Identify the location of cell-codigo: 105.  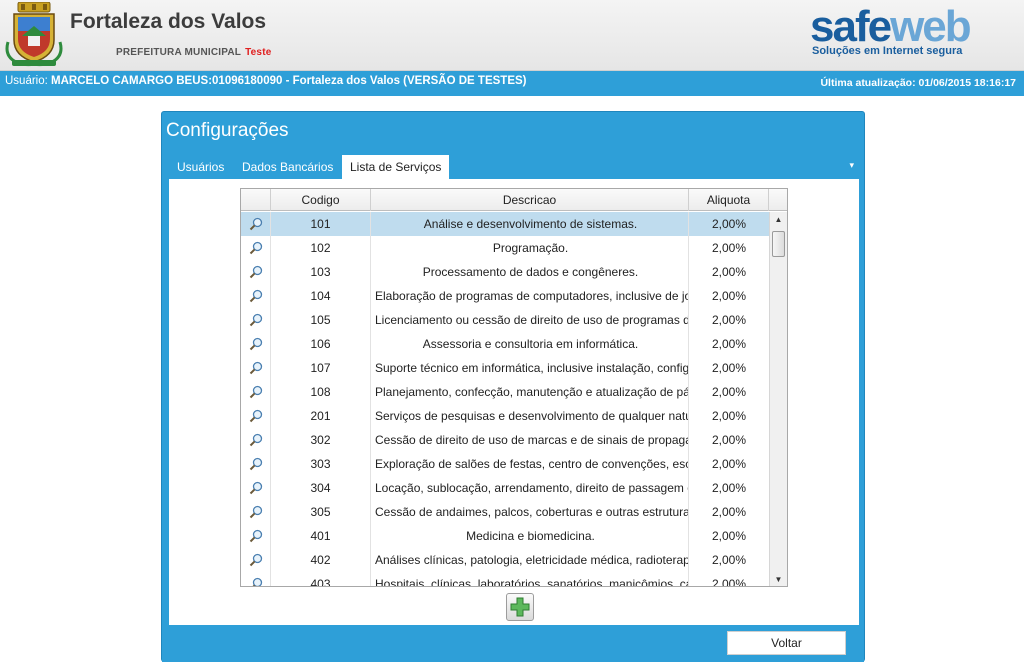
(321, 320).